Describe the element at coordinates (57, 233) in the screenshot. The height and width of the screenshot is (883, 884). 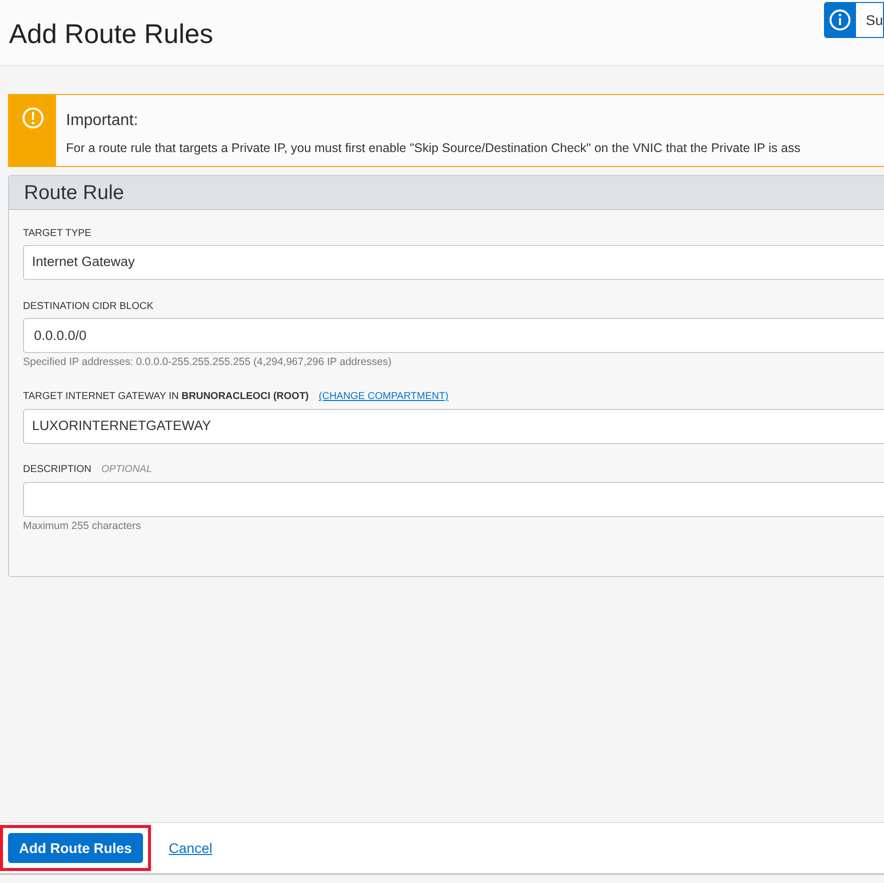
I see `field-label: TARGET TYPE` at that location.